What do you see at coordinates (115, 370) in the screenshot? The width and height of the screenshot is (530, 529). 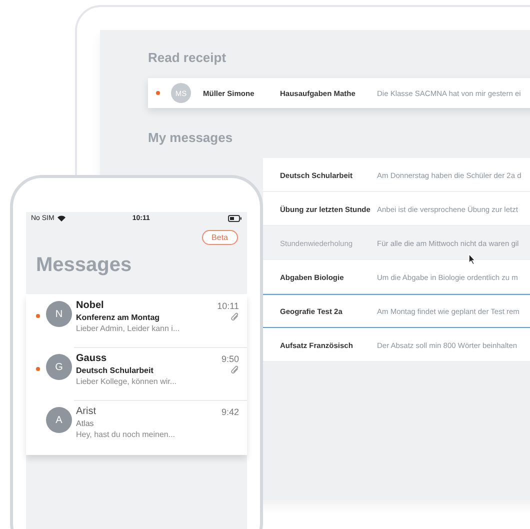 I see `message-subject: Deutsch Schularbeit` at bounding box center [115, 370].